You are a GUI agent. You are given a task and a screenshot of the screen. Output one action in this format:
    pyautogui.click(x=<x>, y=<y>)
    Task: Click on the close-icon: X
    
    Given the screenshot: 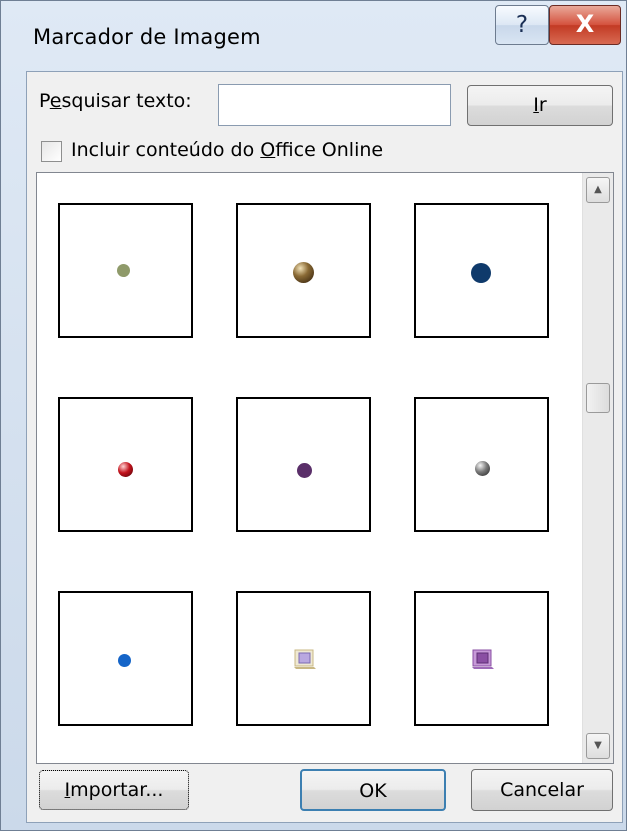 What is the action you would take?
    pyautogui.click(x=585, y=24)
    